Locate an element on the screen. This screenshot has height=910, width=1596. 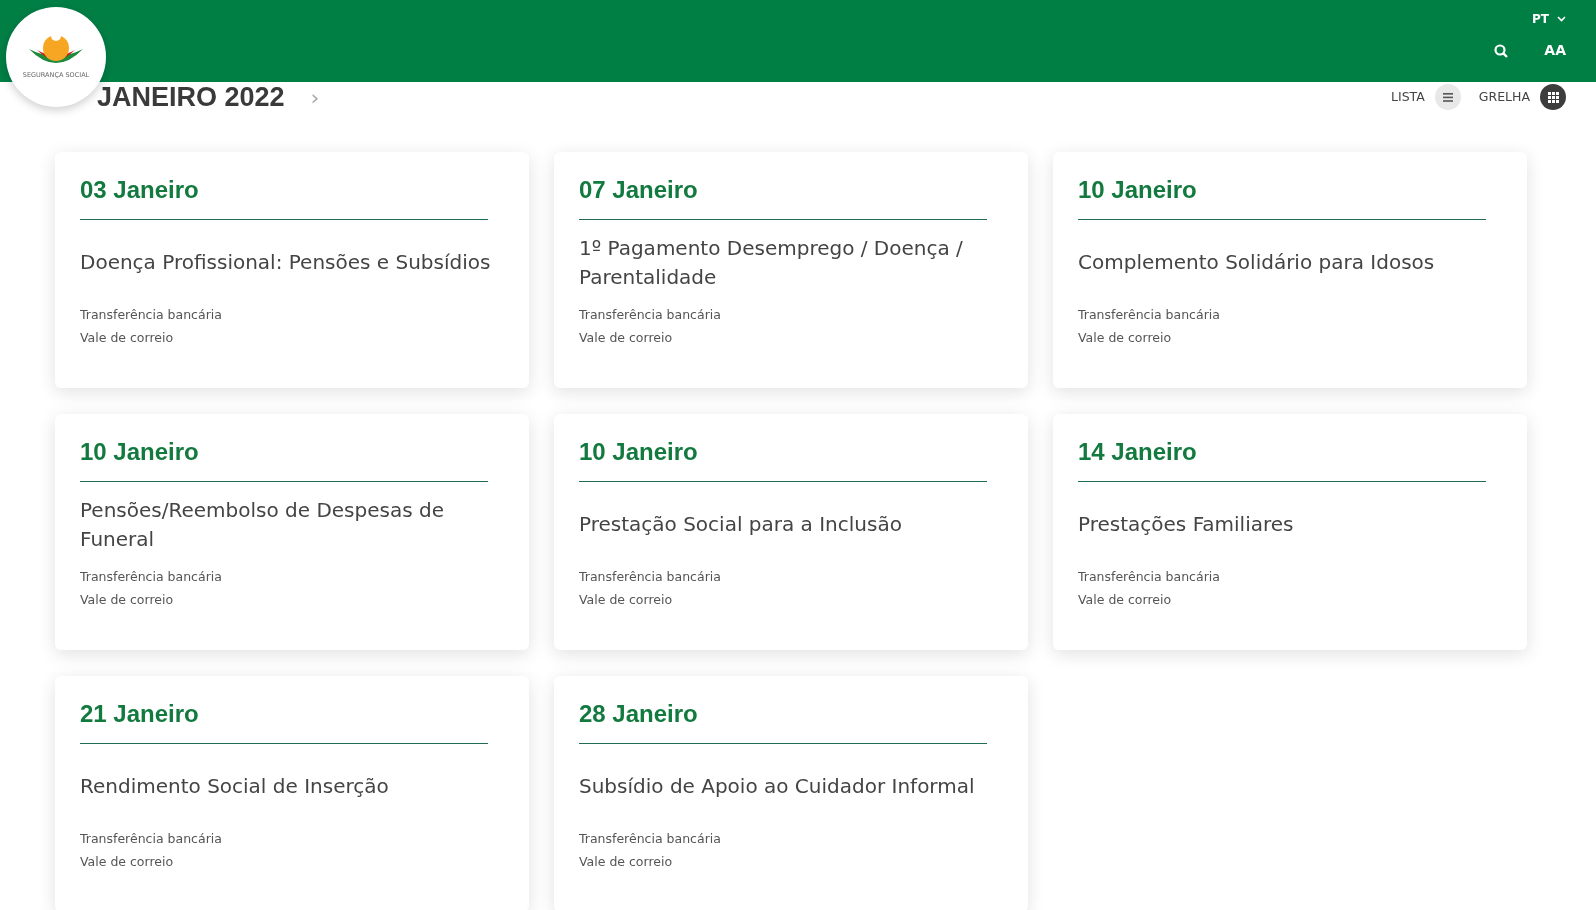
payment-date: 03 Janeiro is located at coordinates (284, 198).